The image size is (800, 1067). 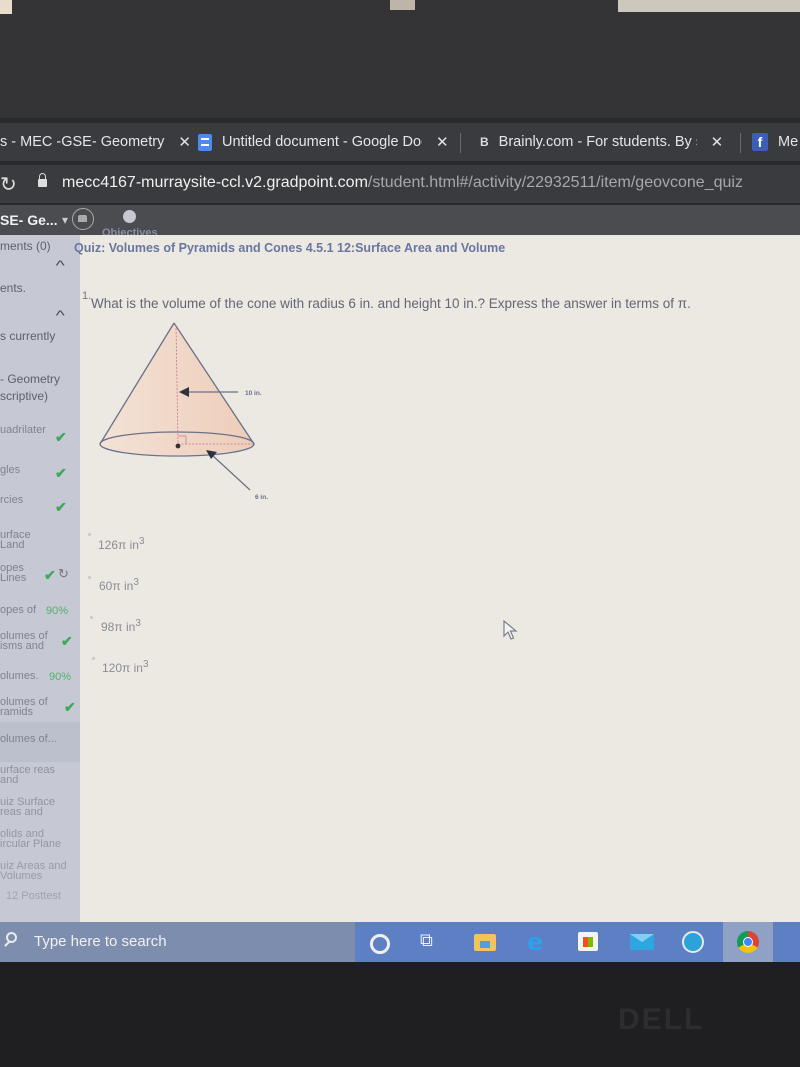 I want to click on tab-facebook: f Me, so click(x=775, y=142).